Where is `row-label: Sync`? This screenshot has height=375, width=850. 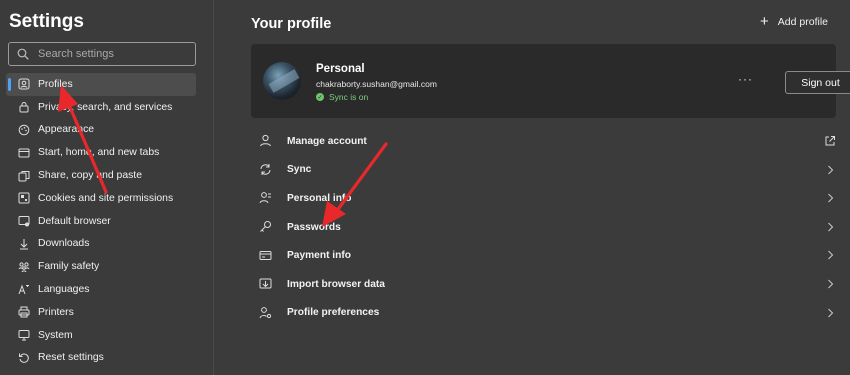 row-label: Sync is located at coordinates (299, 170).